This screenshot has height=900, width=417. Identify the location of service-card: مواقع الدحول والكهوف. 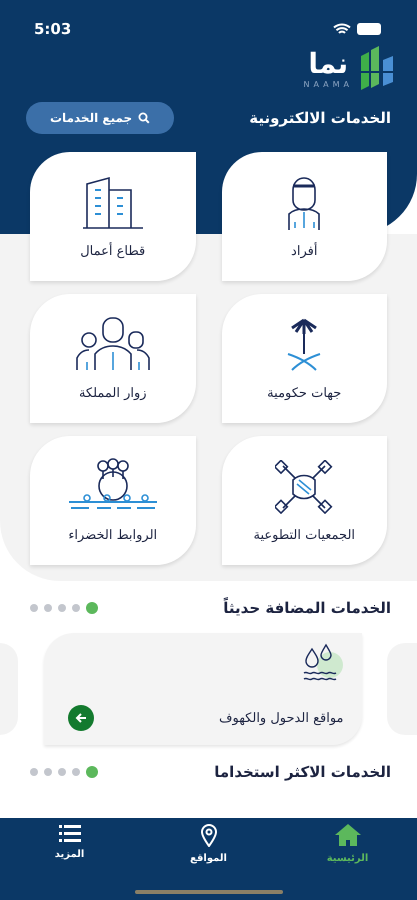
(203, 689).